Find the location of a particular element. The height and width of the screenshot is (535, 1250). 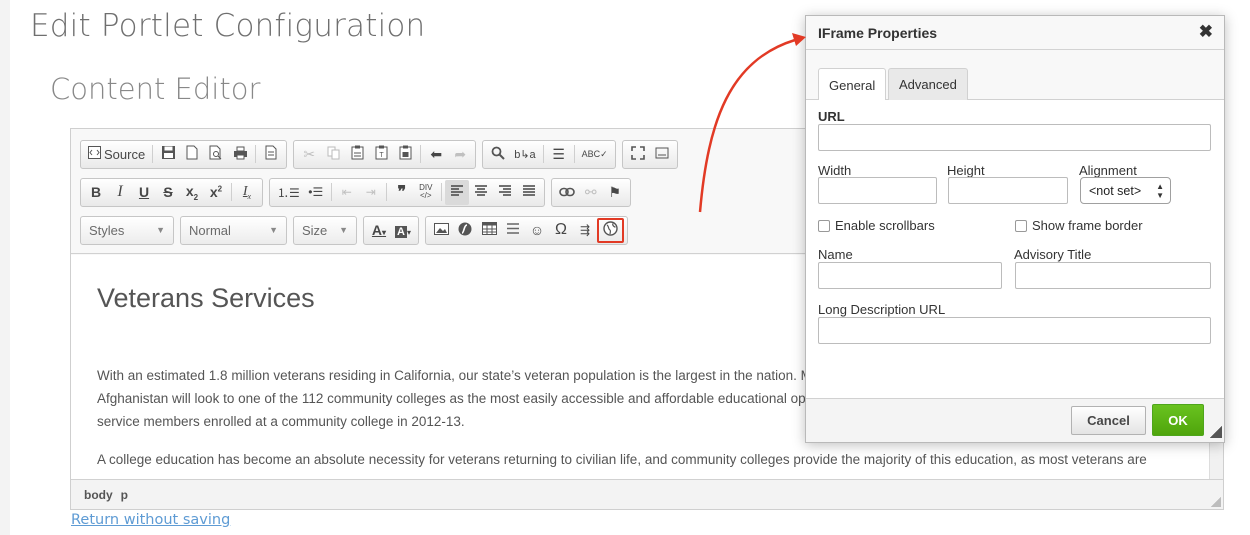

copy-icon is located at coordinates (333, 154).